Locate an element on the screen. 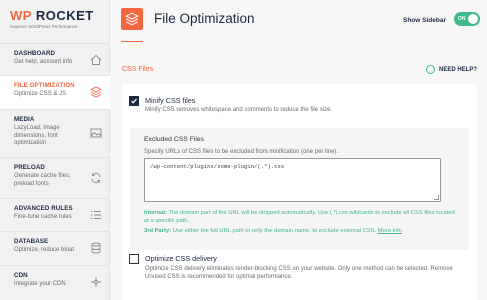  optimize-css-checkbox is located at coordinates (134, 259).